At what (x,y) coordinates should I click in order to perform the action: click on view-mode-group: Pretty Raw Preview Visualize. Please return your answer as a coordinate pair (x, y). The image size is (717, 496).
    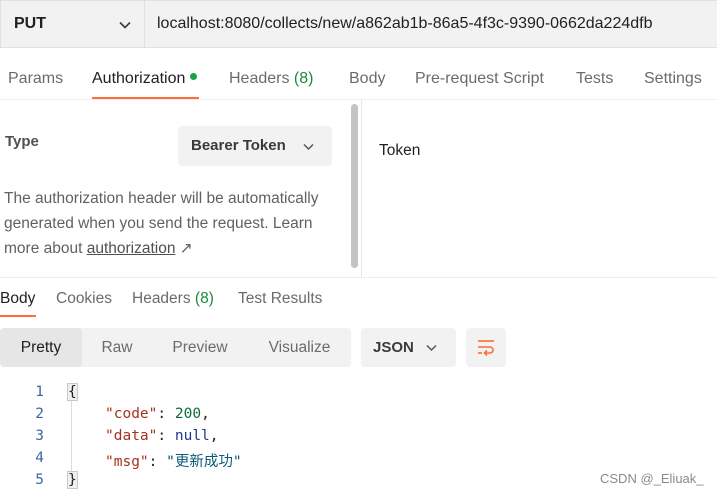
    Looking at the image, I should click on (175, 347).